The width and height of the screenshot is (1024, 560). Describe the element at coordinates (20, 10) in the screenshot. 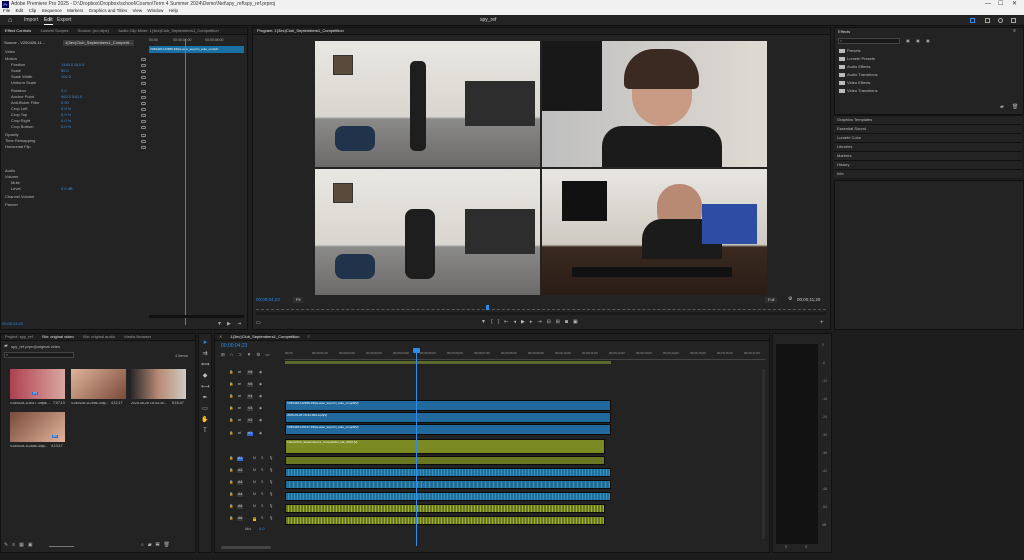

I see `menu-edit: Edit` at that location.